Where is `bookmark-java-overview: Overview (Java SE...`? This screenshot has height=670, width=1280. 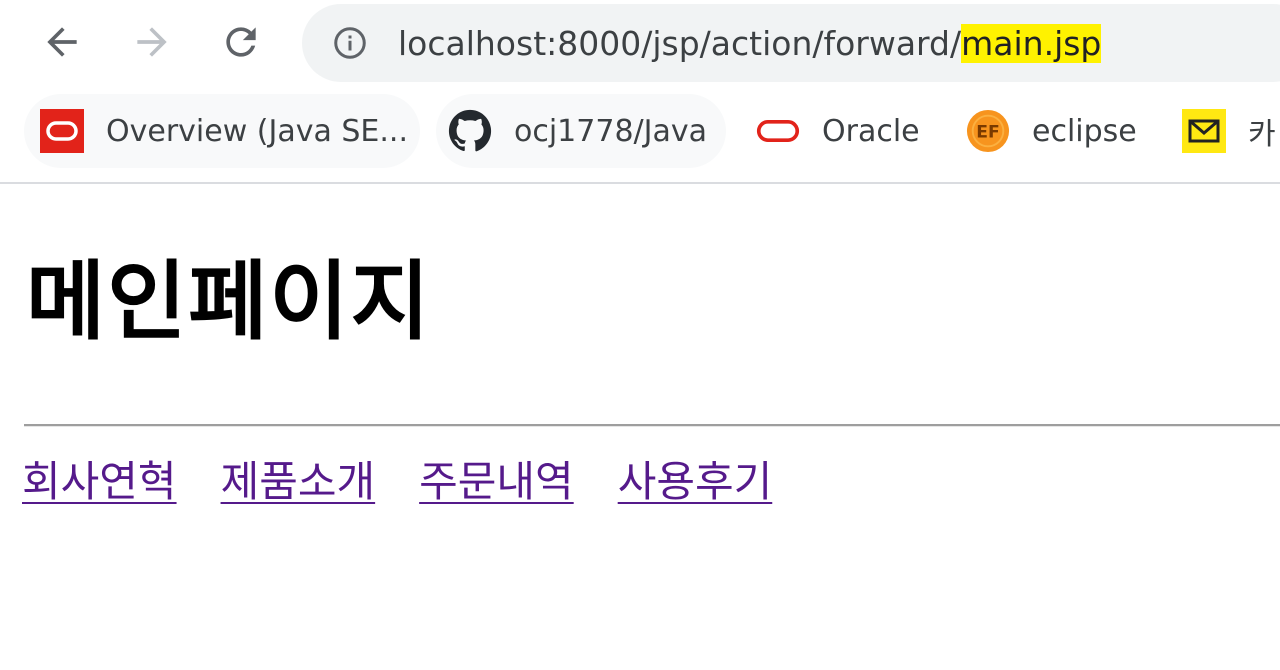 bookmark-java-overview: Overview (Java SE... is located at coordinates (222, 131).